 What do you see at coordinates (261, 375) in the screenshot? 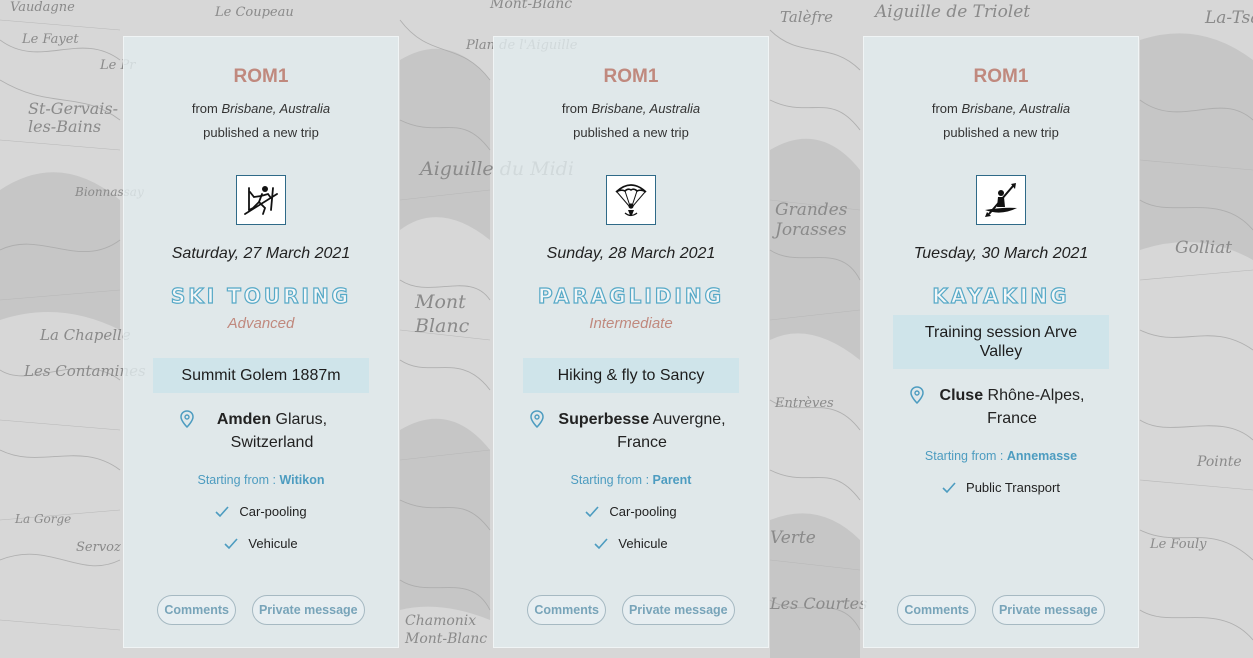
I see `trip-title: Summit Golem 1887m` at bounding box center [261, 375].